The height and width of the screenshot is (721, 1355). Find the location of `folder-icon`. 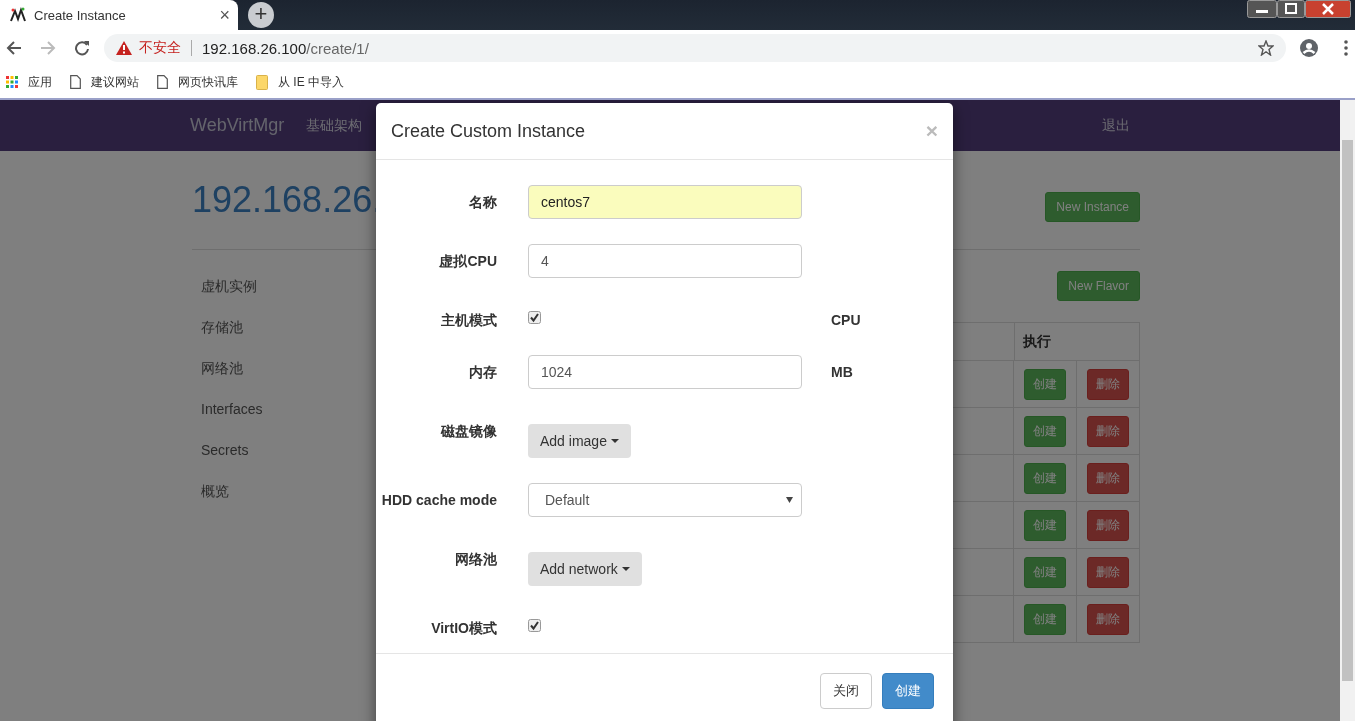

folder-icon is located at coordinates (262, 82).